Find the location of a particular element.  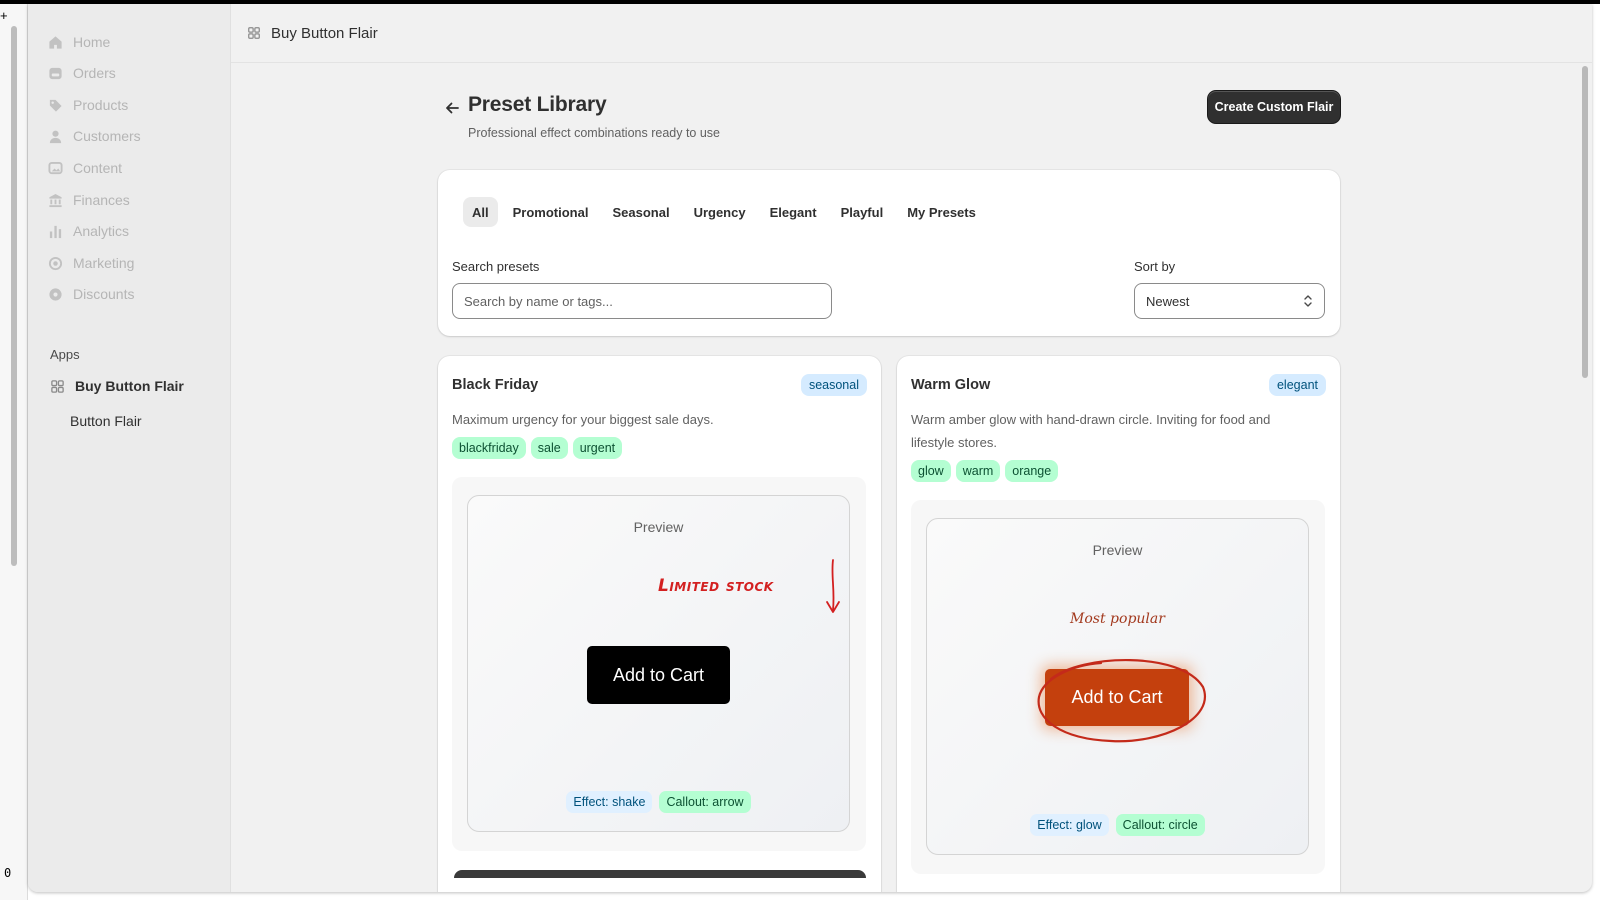

app-header: Buy Button Flair is located at coordinates (911, 33).